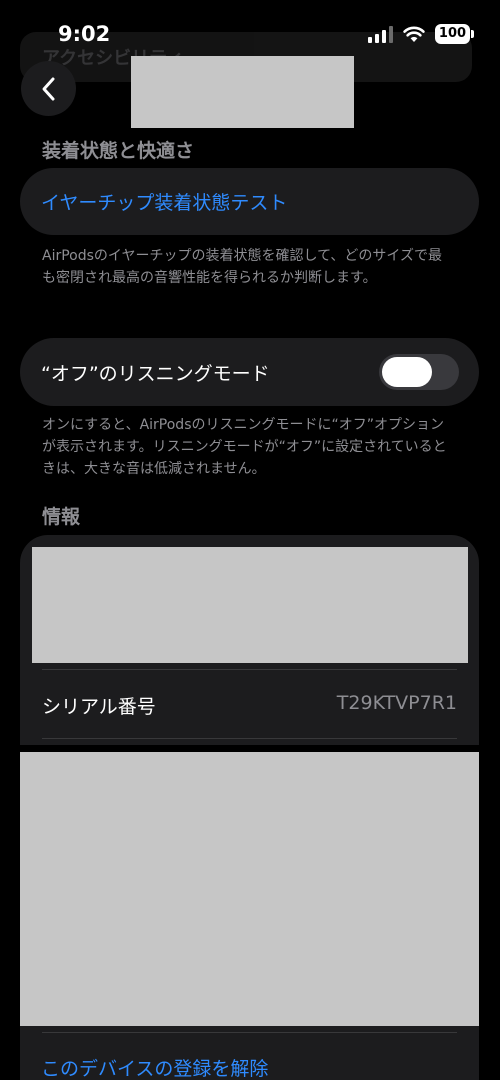  Describe the element at coordinates (154, 1067) in the screenshot. I see `unregister-device-link: このデバイスの登録を解除` at that location.